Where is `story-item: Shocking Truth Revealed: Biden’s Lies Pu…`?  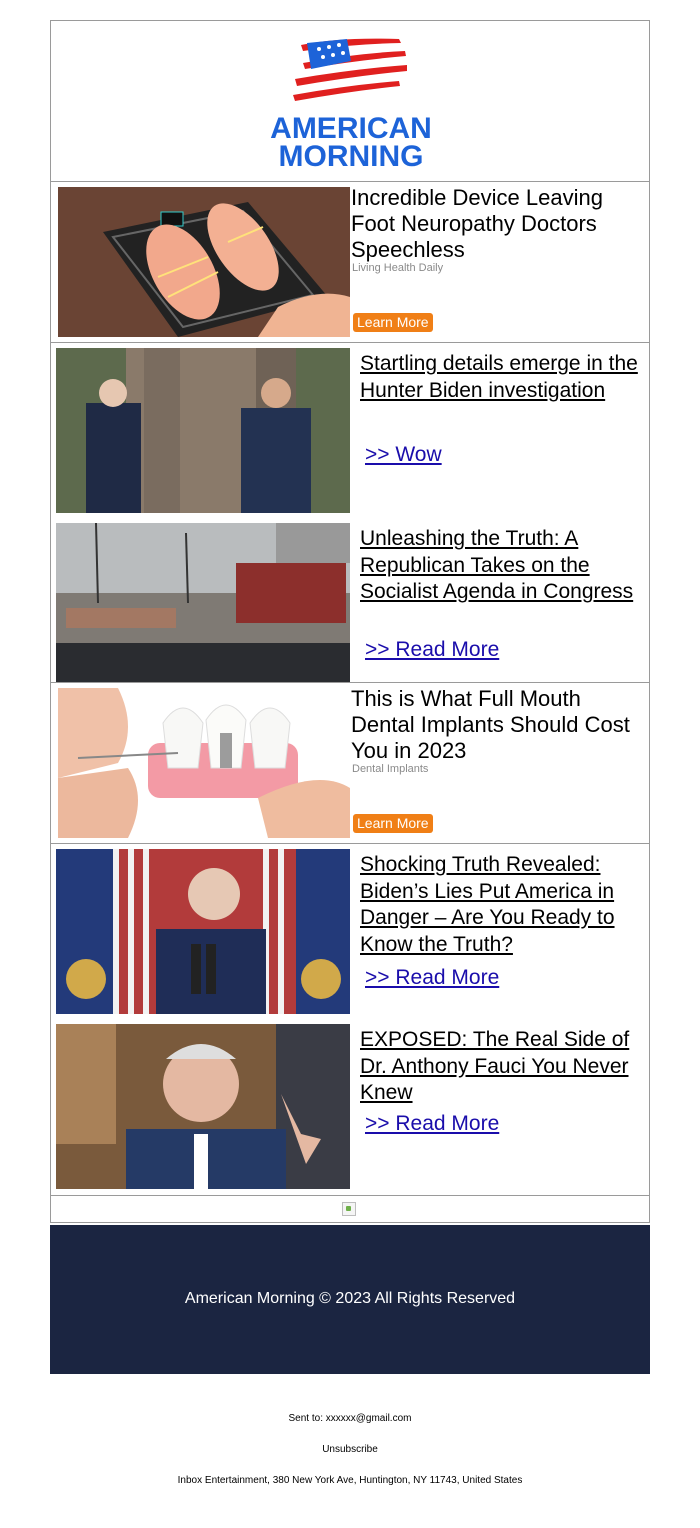
story-item: Shocking Truth Revealed: Biden’s Lies Pu… is located at coordinates (350, 931).